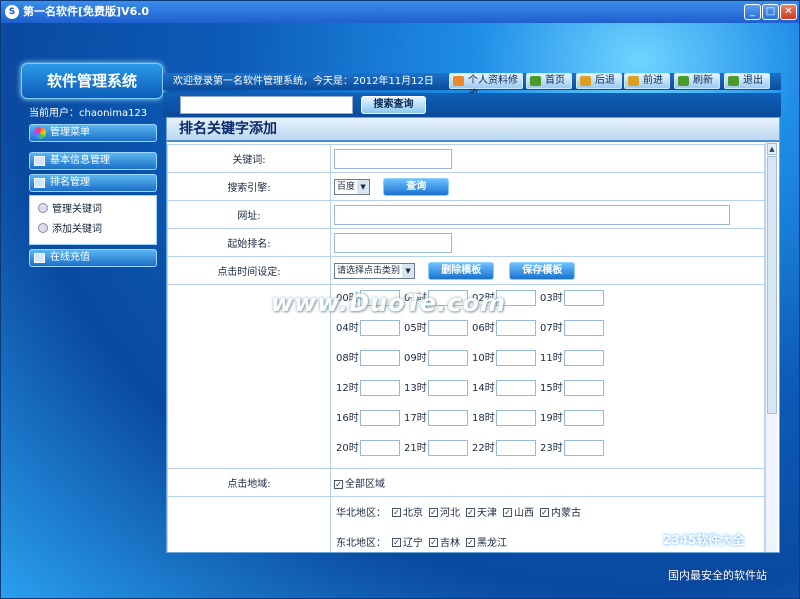  Describe the element at coordinates (772, 285) in the screenshot. I see `scroll-thumb` at that location.